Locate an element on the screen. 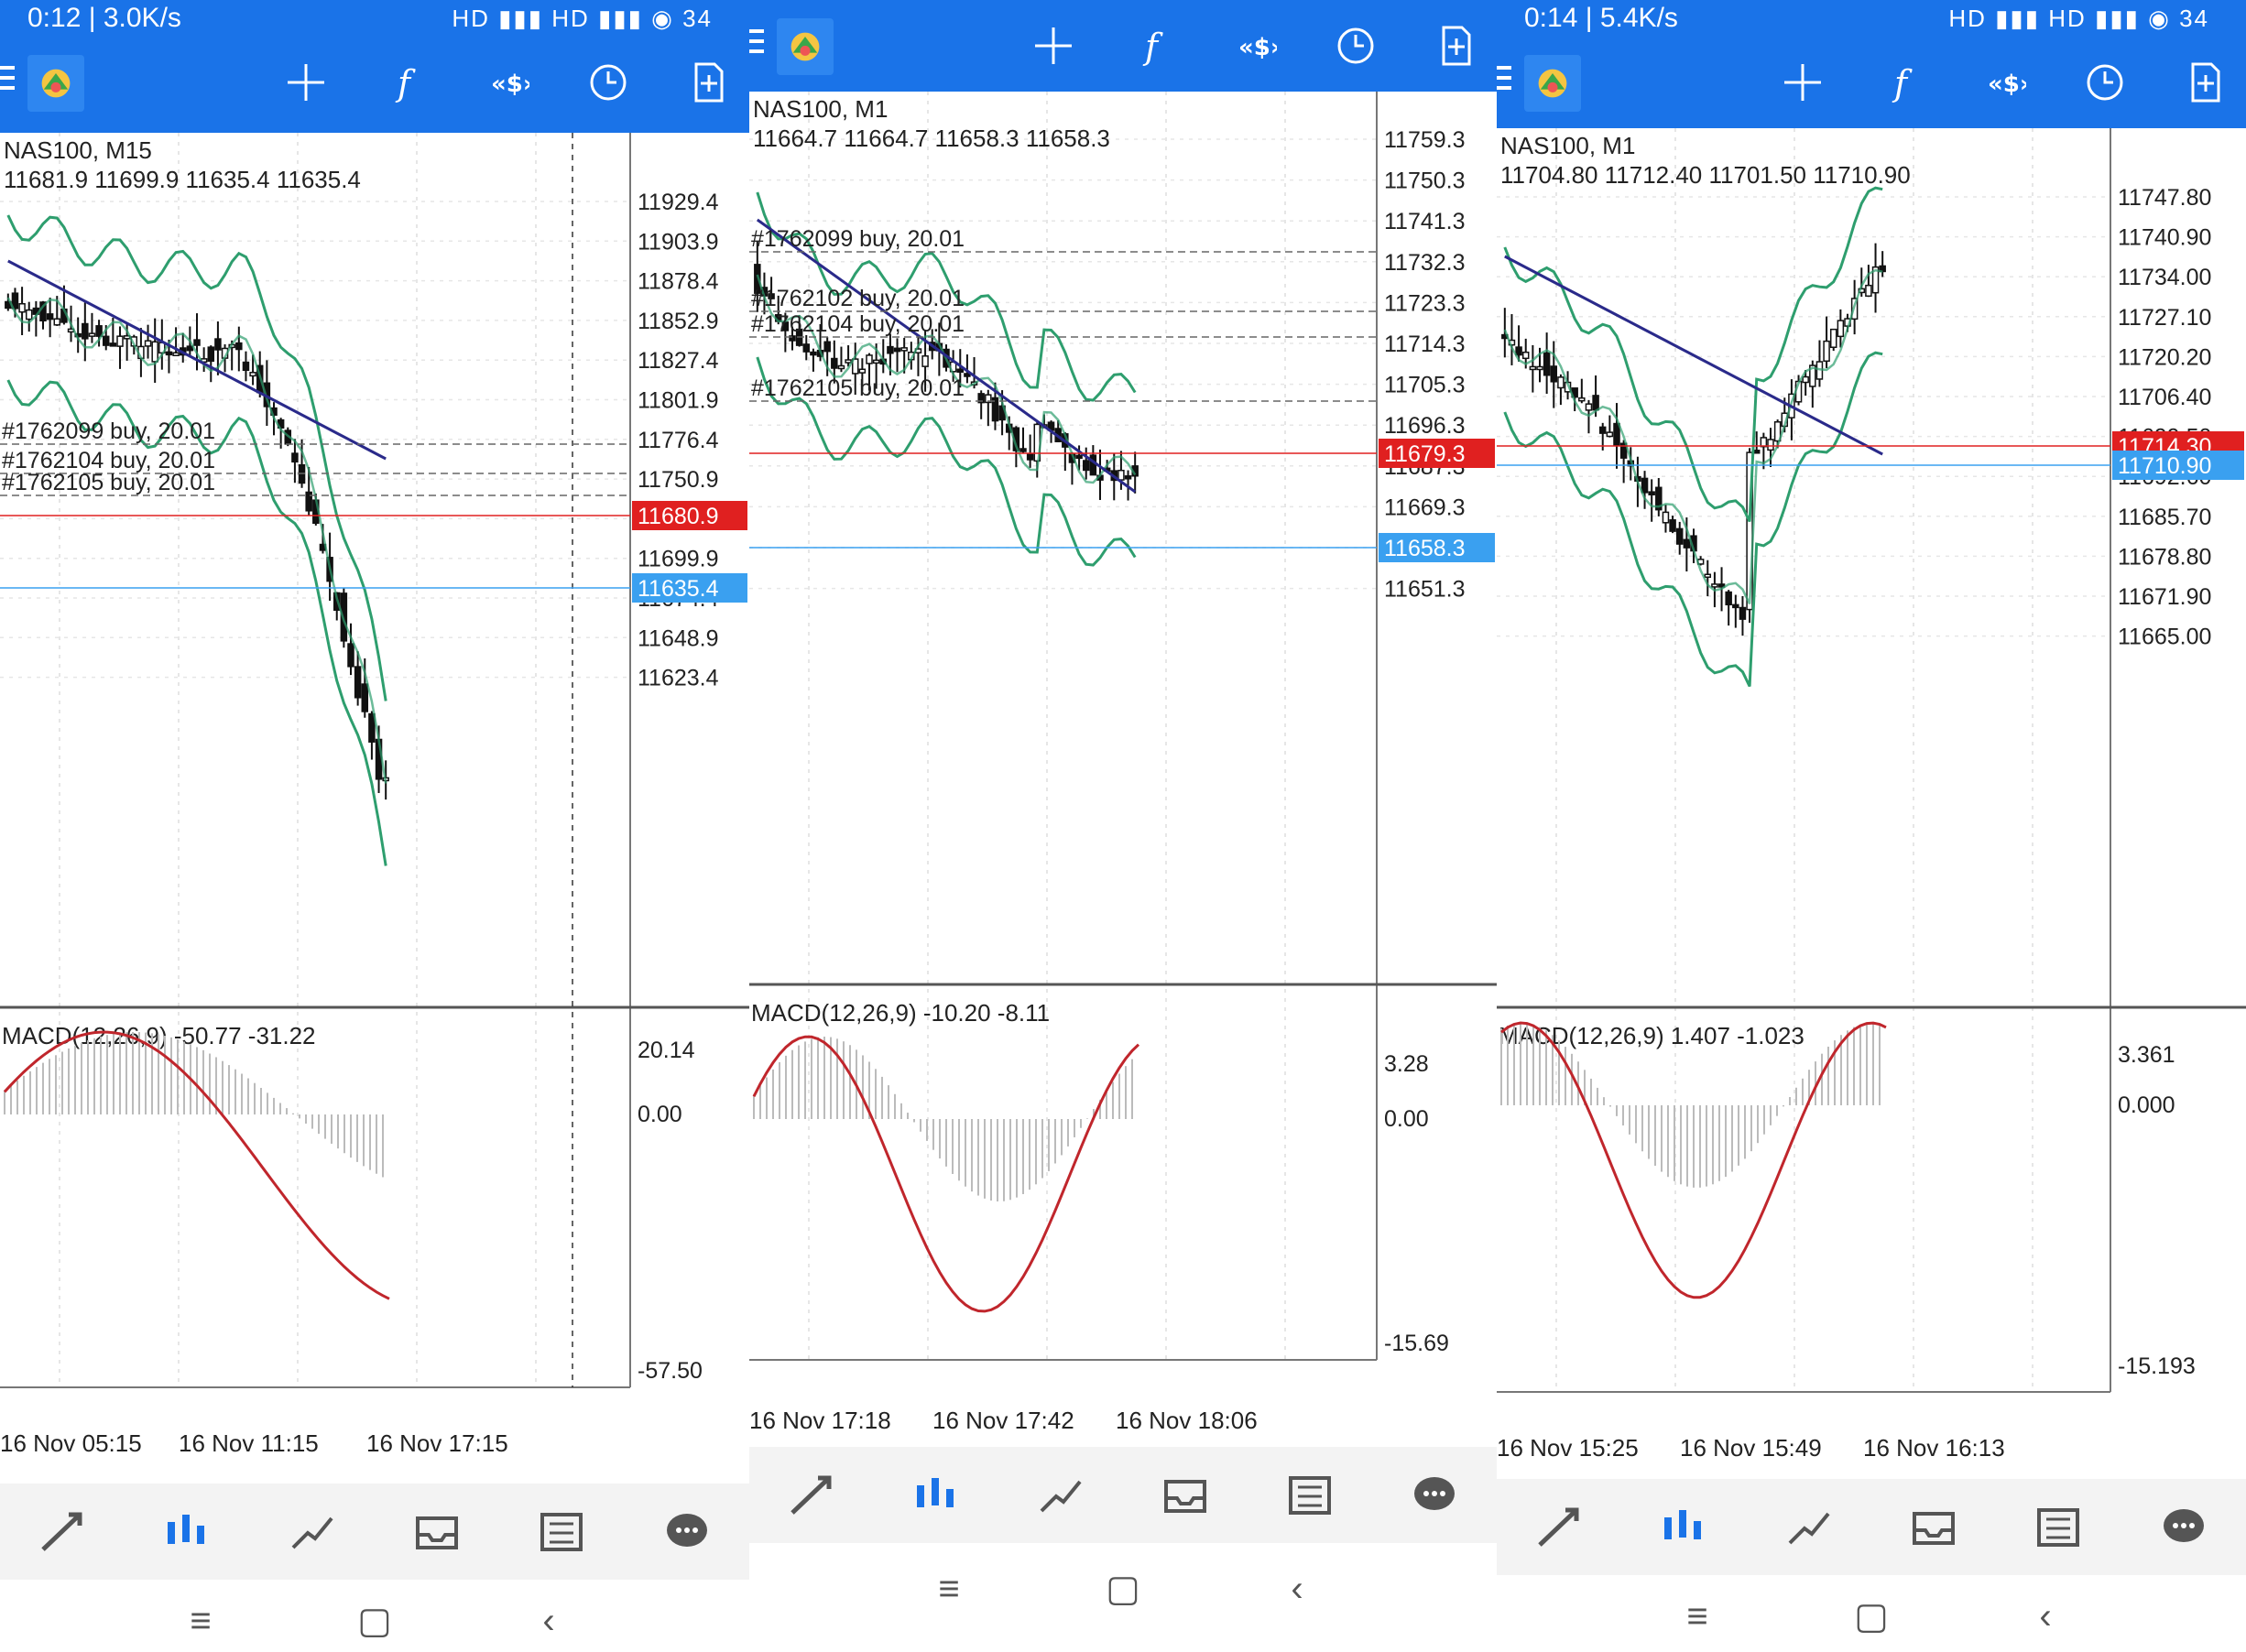 The width and height of the screenshot is (2246, 1652). order-label: #1762102 buy, 20.01 is located at coordinates (858, 299).